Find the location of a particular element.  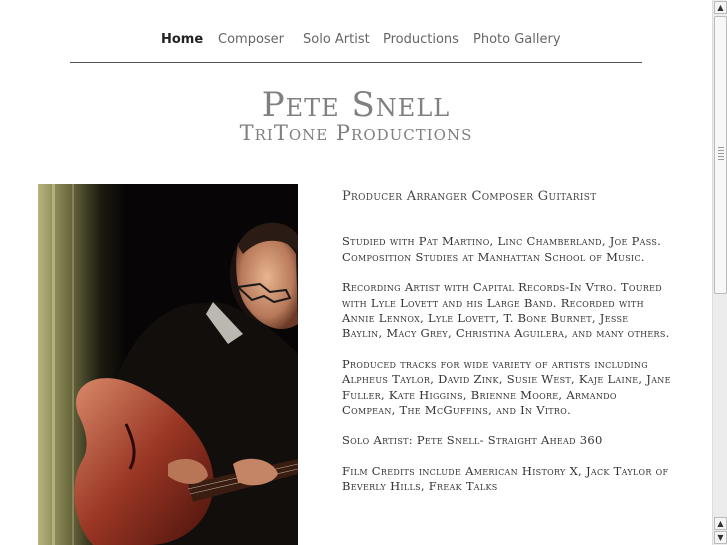

nav-composer-link: Composer is located at coordinates (251, 39).